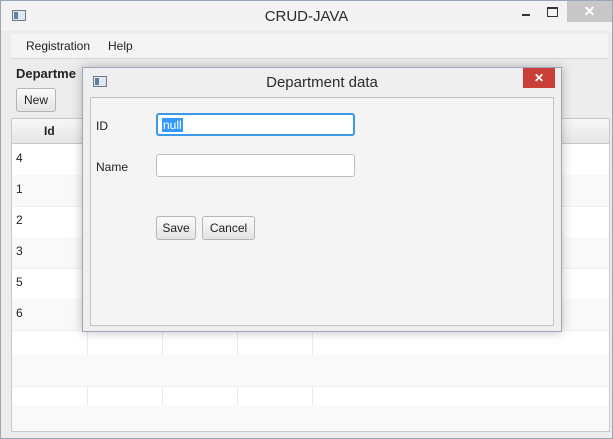 The width and height of the screenshot is (613, 439). I want to click on cell-id: 6, so click(19, 313).